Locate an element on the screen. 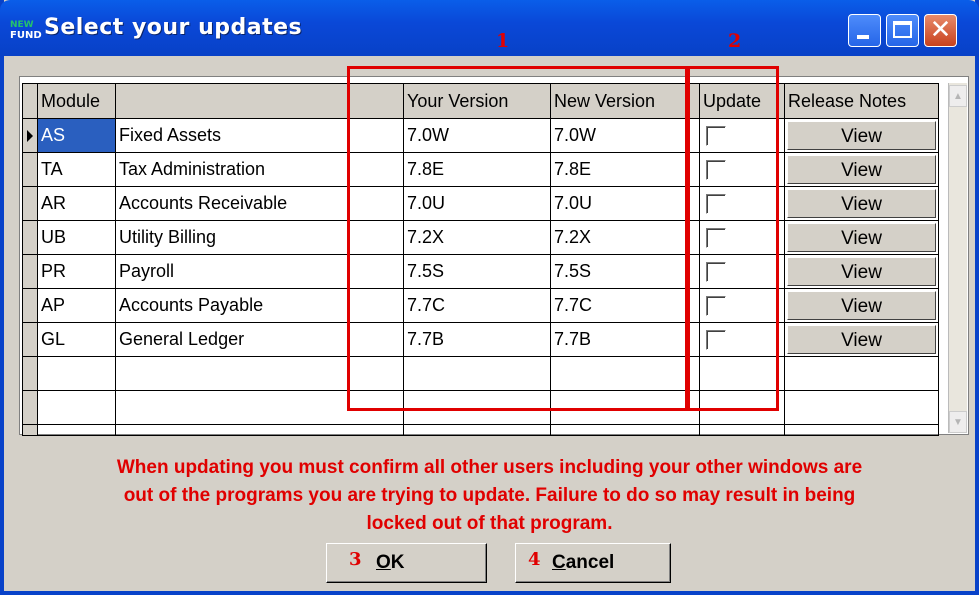 The image size is (979, 595). scroll-down-arrow-icon: ▼ is located at coordinates (958, 422).